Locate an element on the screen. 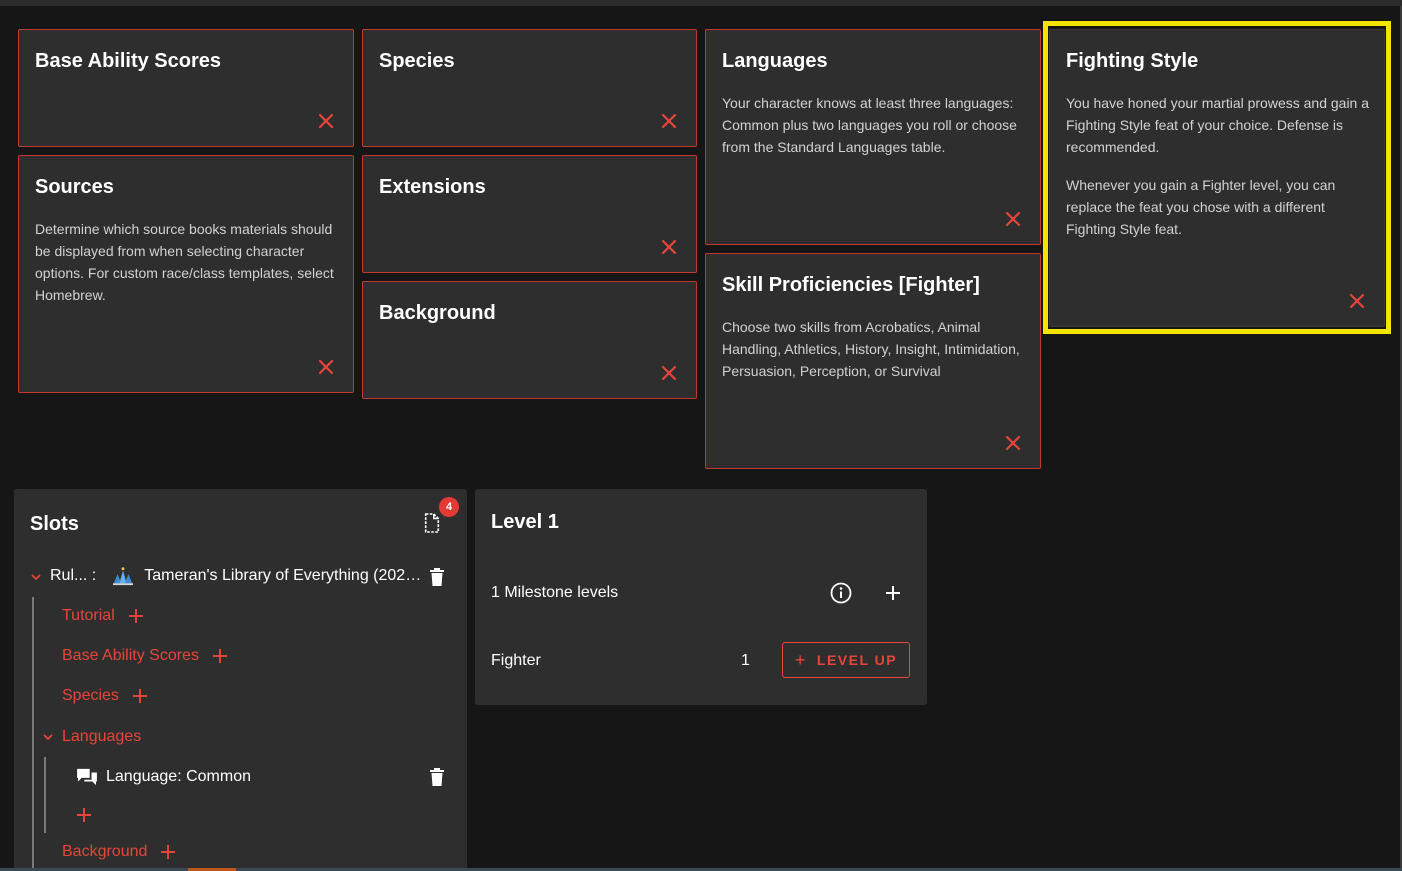 The image size is (1402, 871). card-title: Languages is located at coordinates (775, 61).